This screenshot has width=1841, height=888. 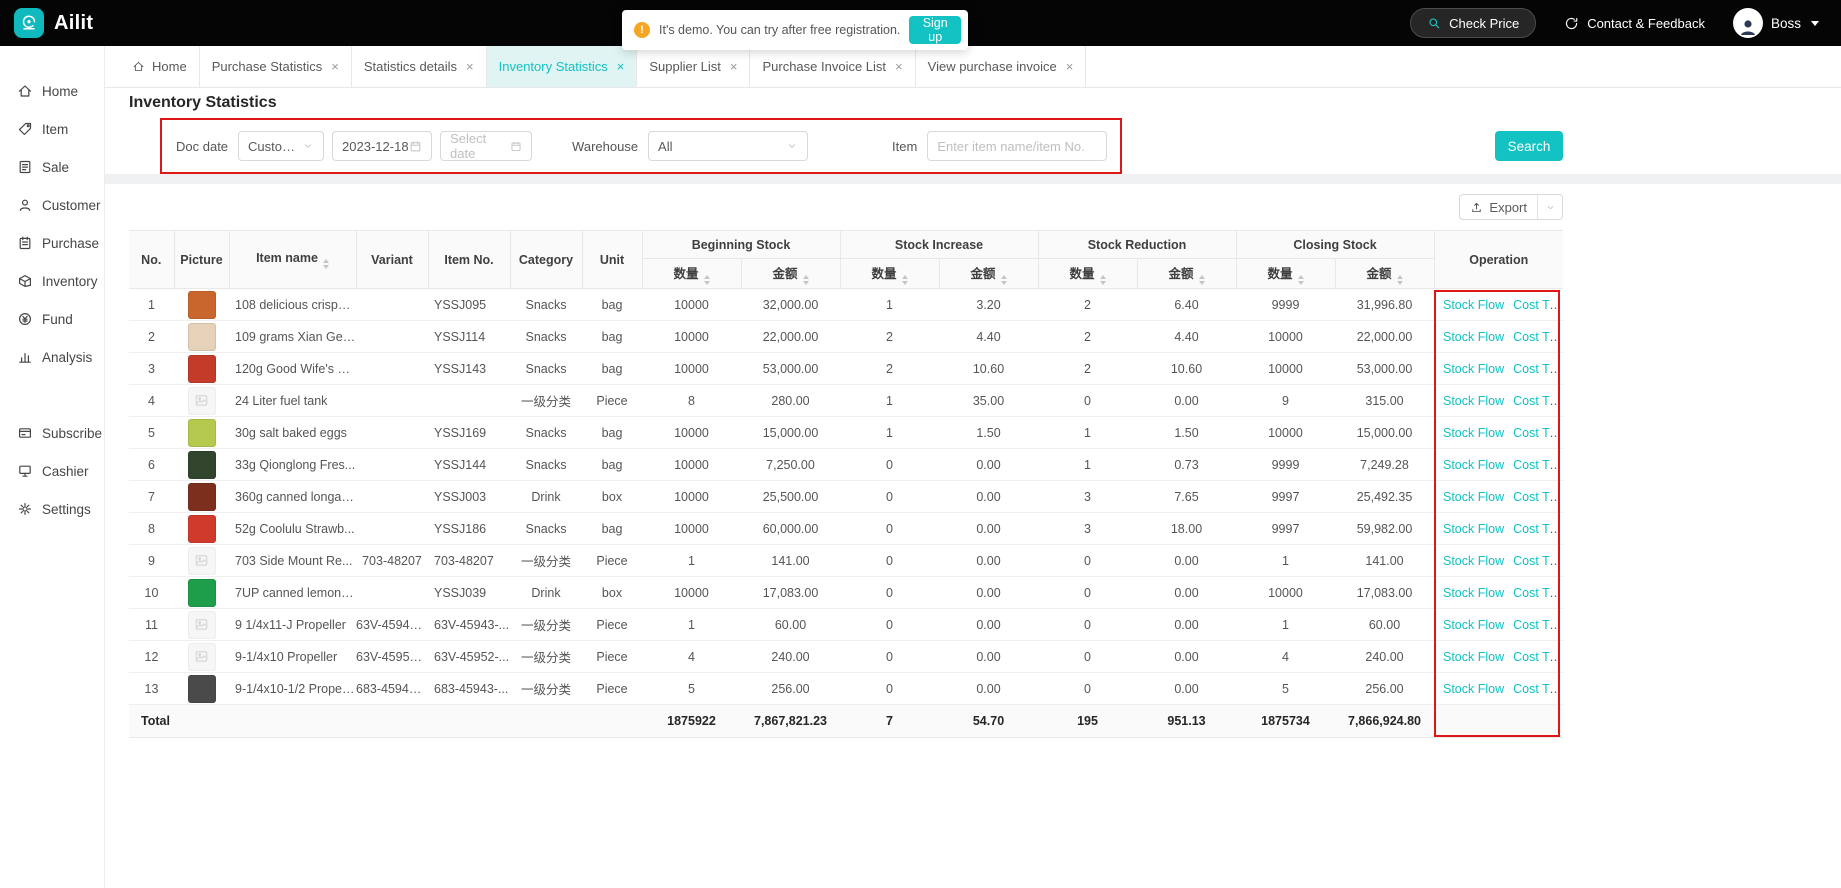 I want to click on warehouse-select: All, so click(x=728, y=146).